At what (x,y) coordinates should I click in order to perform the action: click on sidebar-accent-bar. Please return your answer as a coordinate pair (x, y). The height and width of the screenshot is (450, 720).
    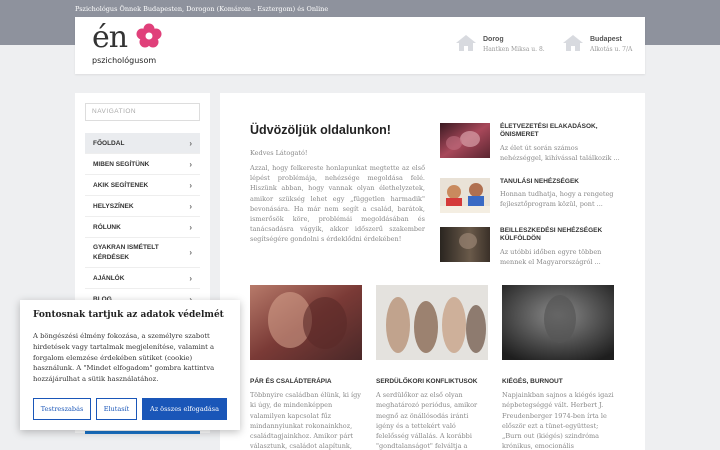
    Looking at the image, I should click on (142, 432).